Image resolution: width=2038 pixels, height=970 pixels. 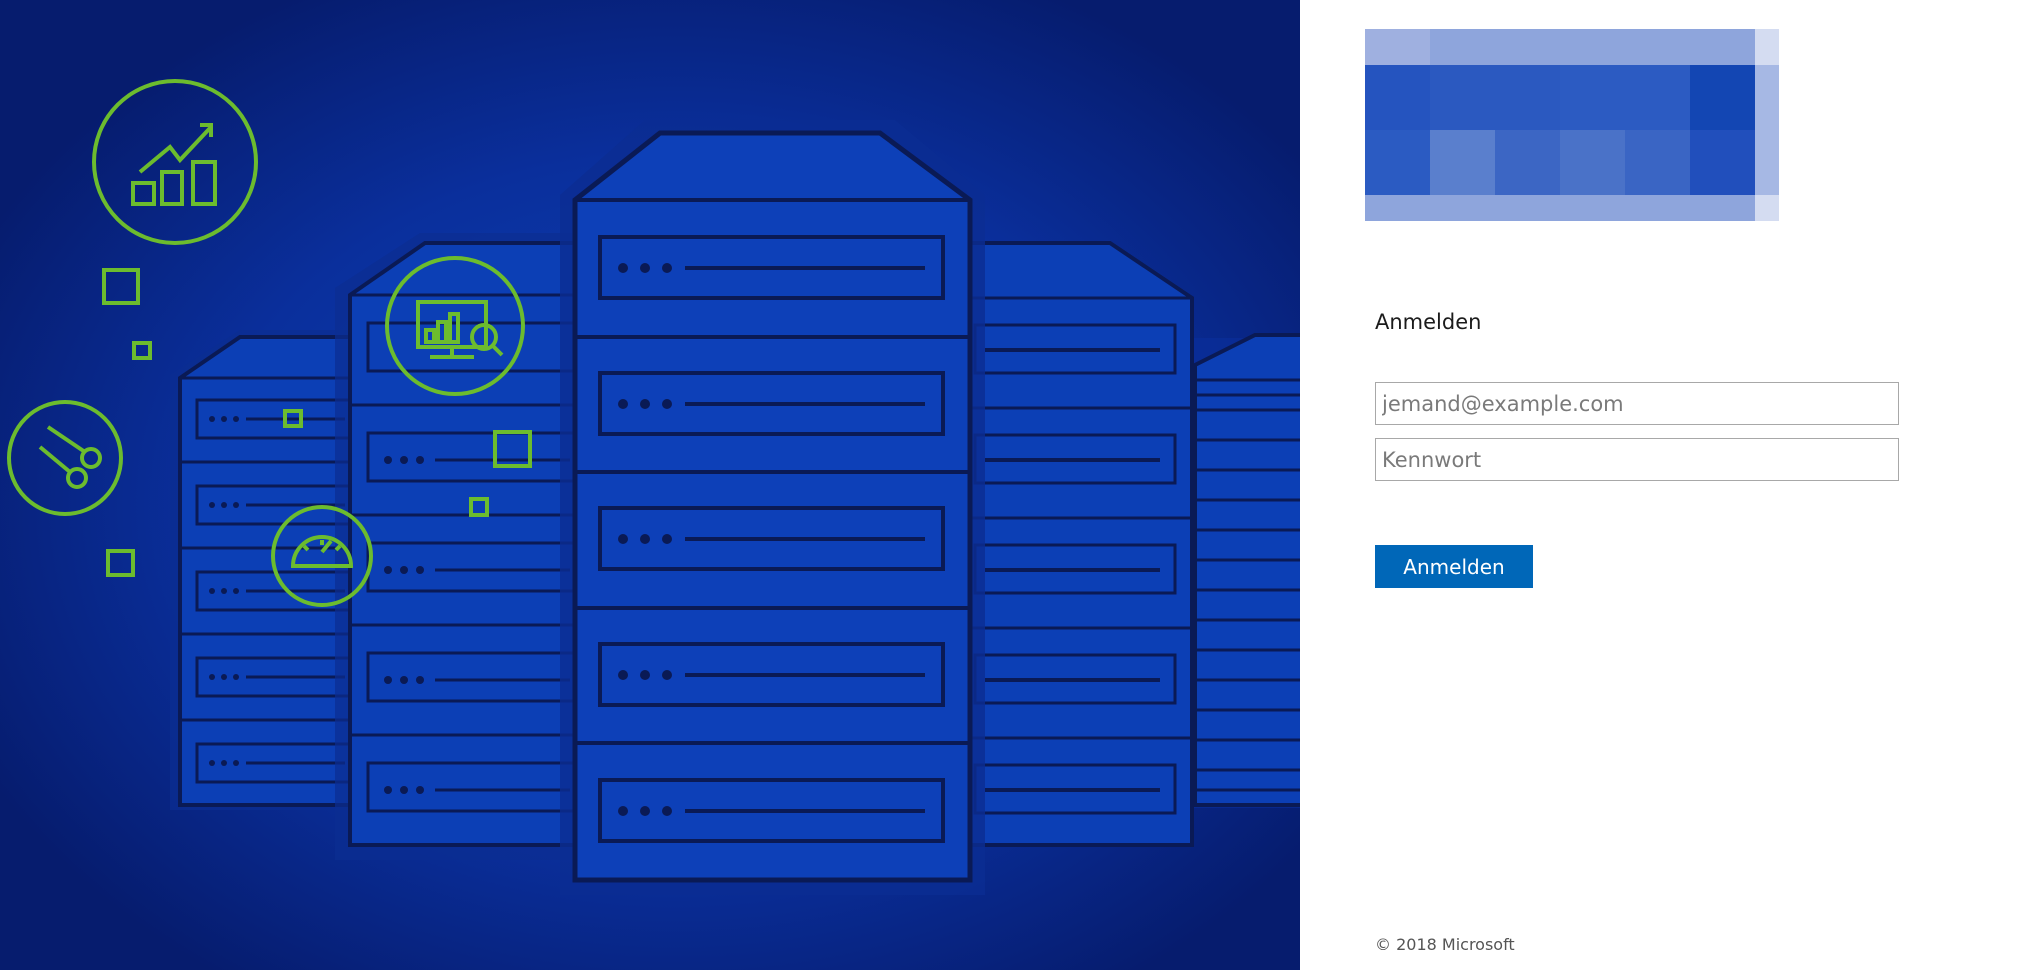 I want to click on password-field, so click(x=1637, y=459).